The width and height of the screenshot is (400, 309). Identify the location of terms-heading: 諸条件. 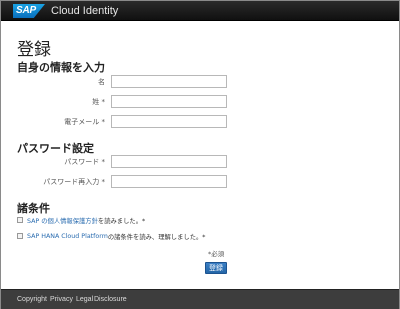
(33, 208).